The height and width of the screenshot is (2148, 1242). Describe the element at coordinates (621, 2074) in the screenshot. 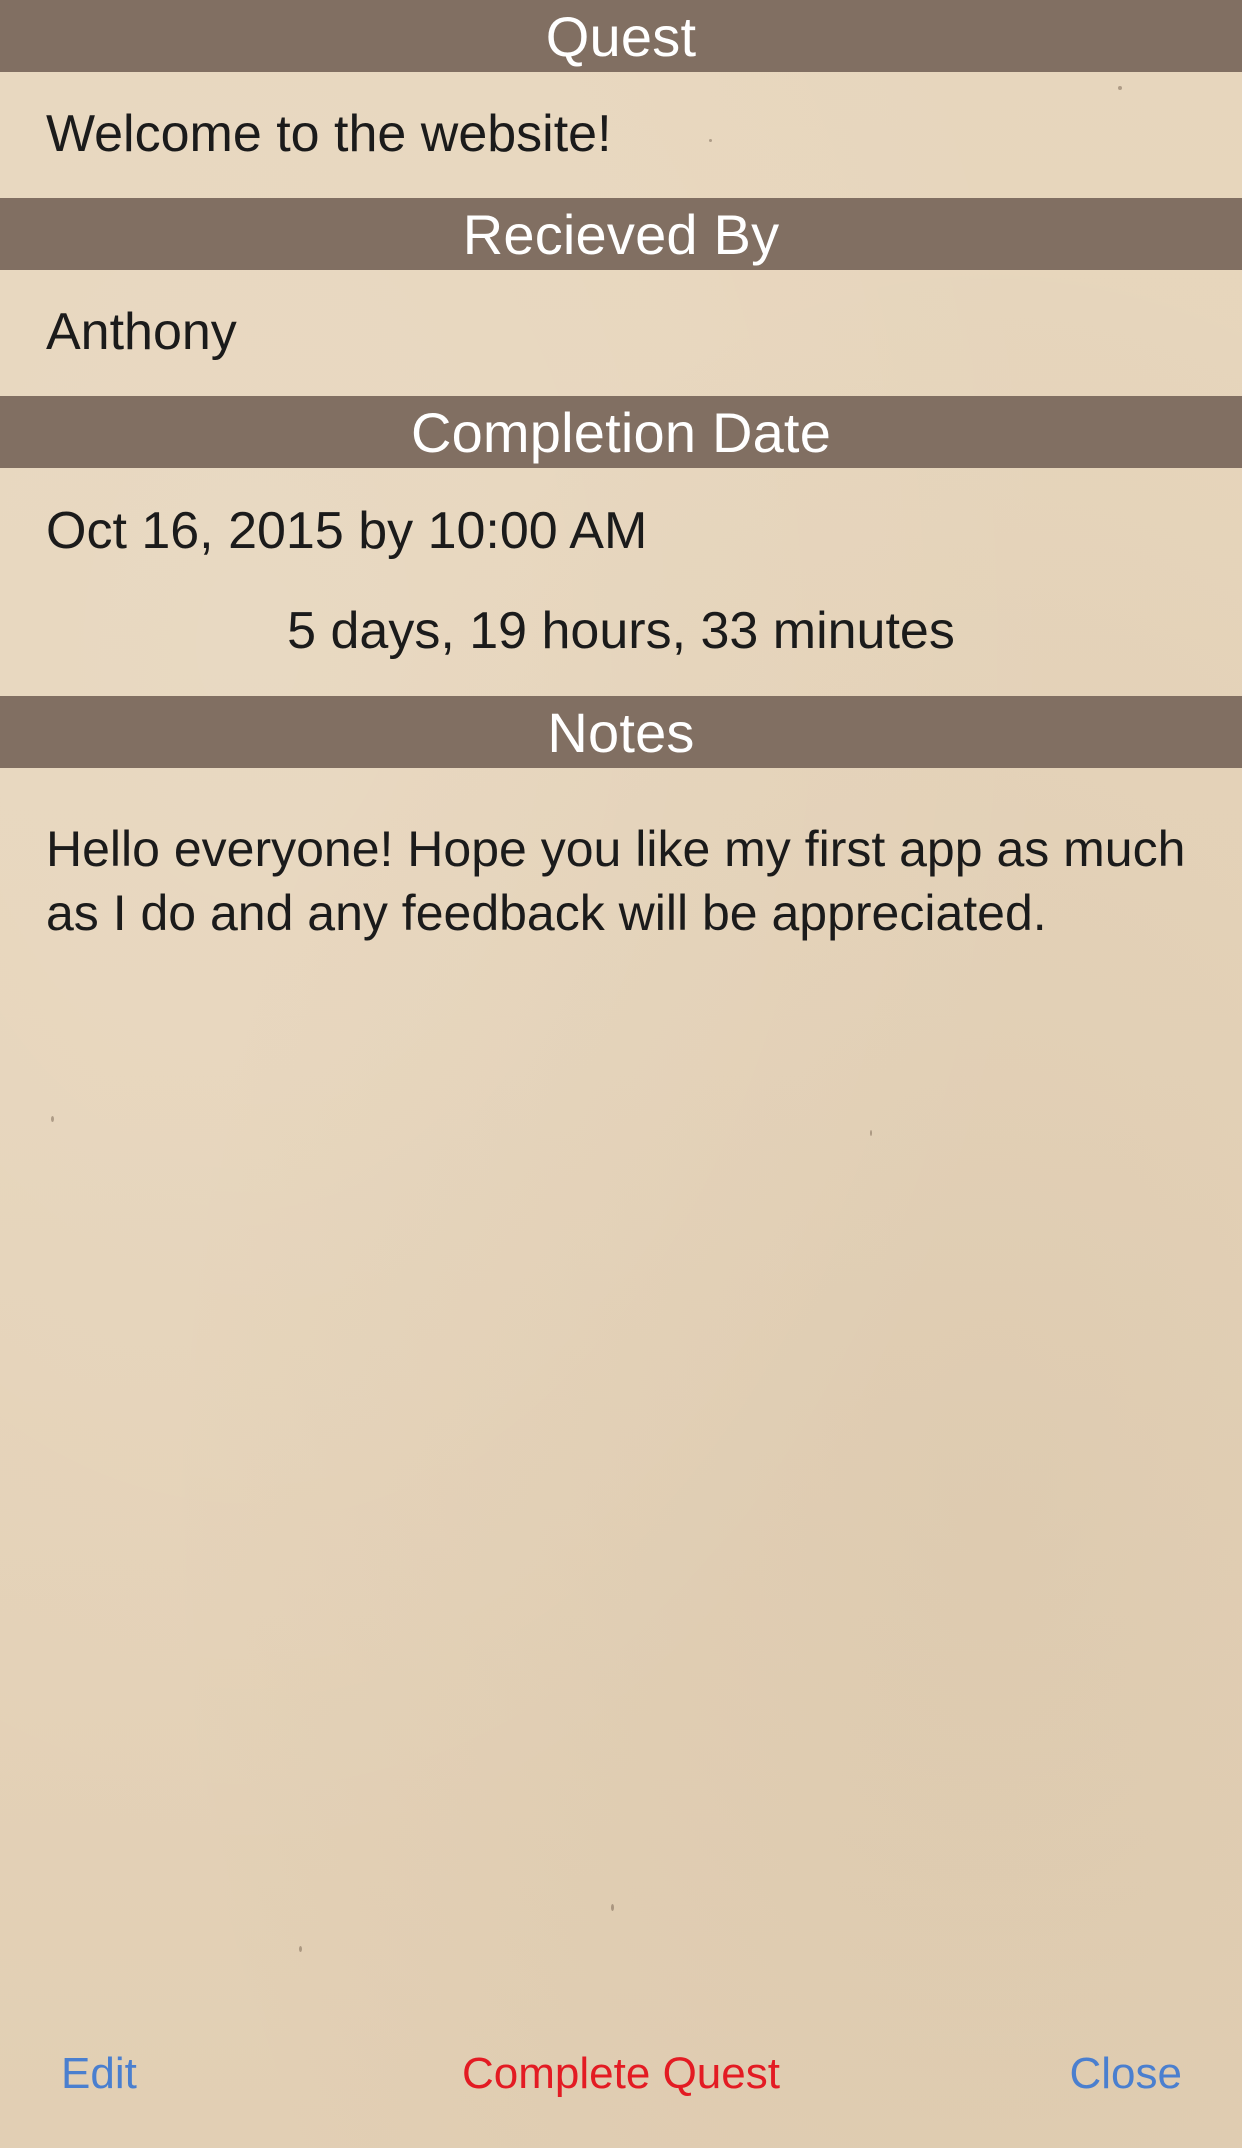

I see `complete-quest-button: Complete Quest` at that location.